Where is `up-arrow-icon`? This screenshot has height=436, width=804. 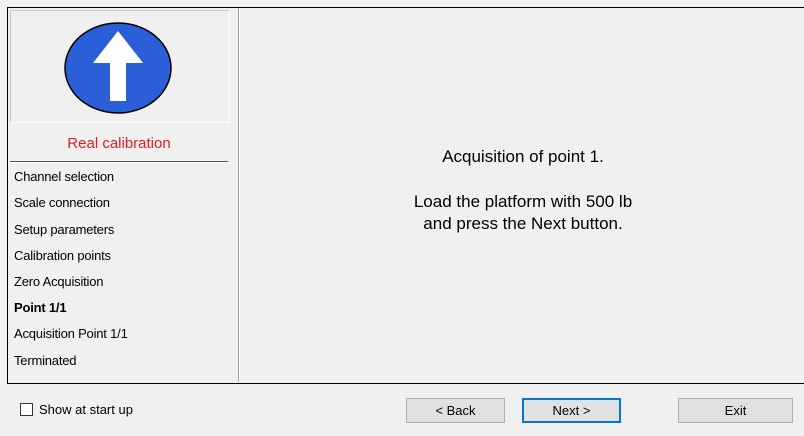 up-arrow-icon is located at coordinates (118, 68).